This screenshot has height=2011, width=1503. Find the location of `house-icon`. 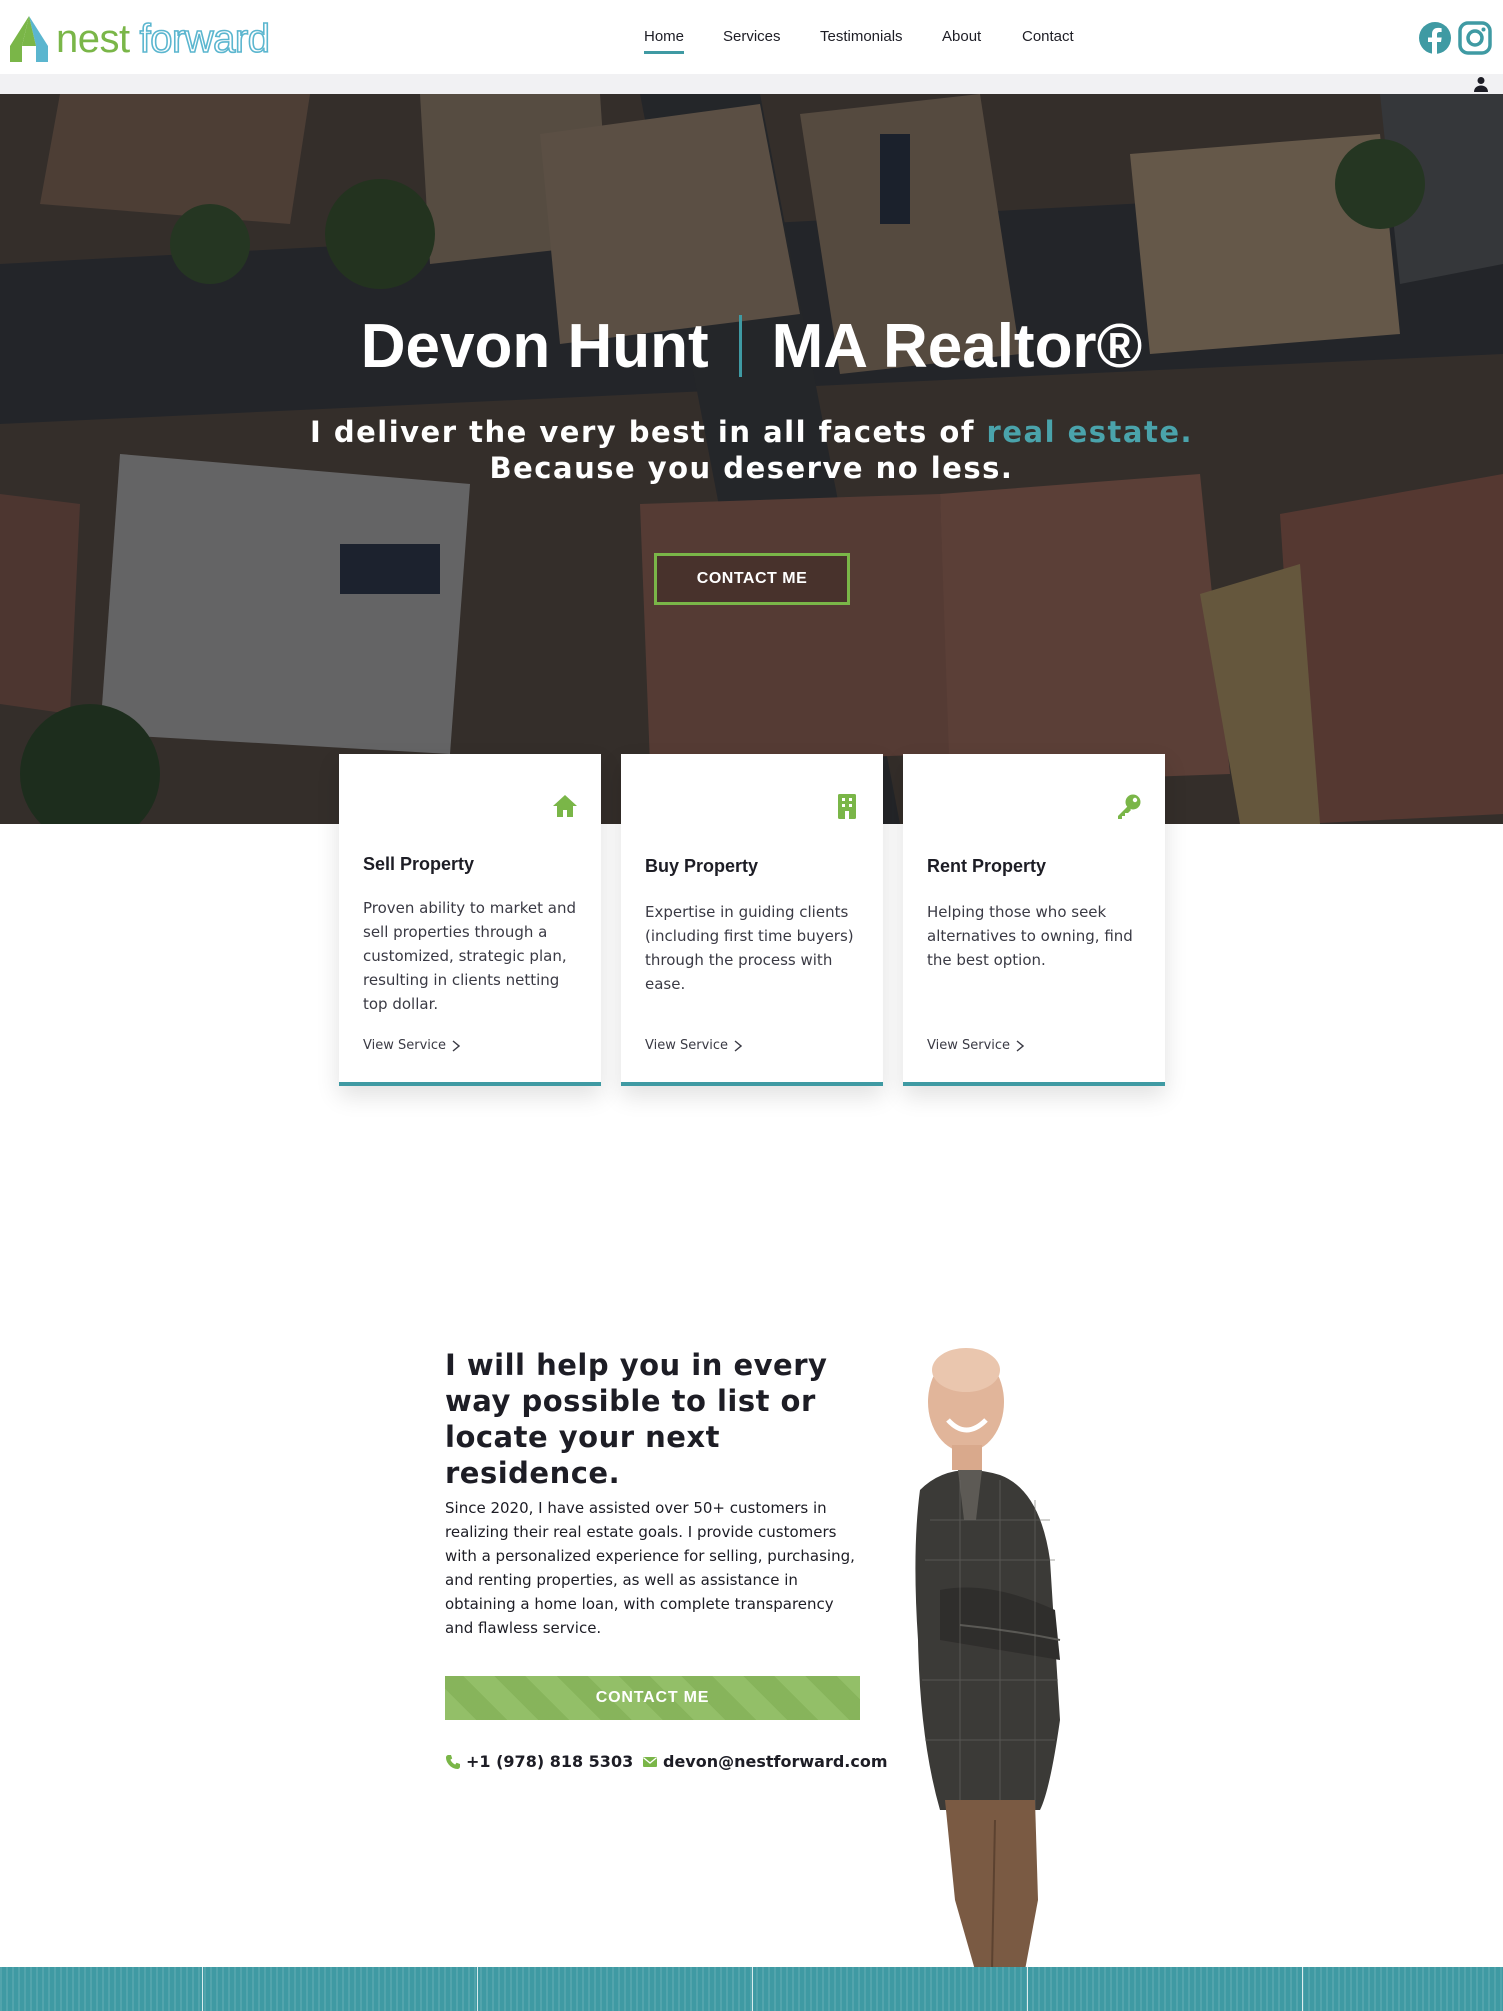

house-icon is located at coordinates (565, 806).